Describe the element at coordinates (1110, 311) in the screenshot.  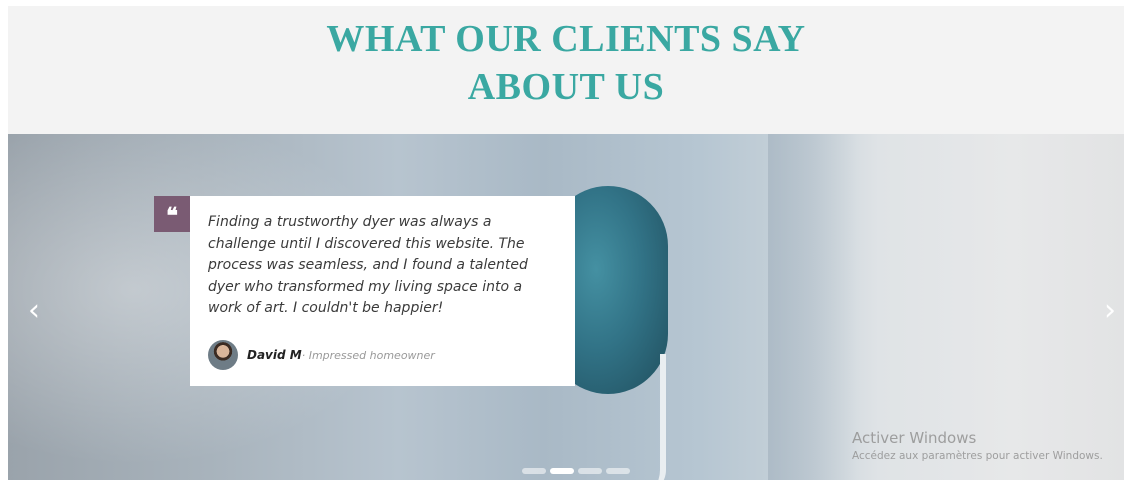
I see `chevron-right-icon: ›` at that location.